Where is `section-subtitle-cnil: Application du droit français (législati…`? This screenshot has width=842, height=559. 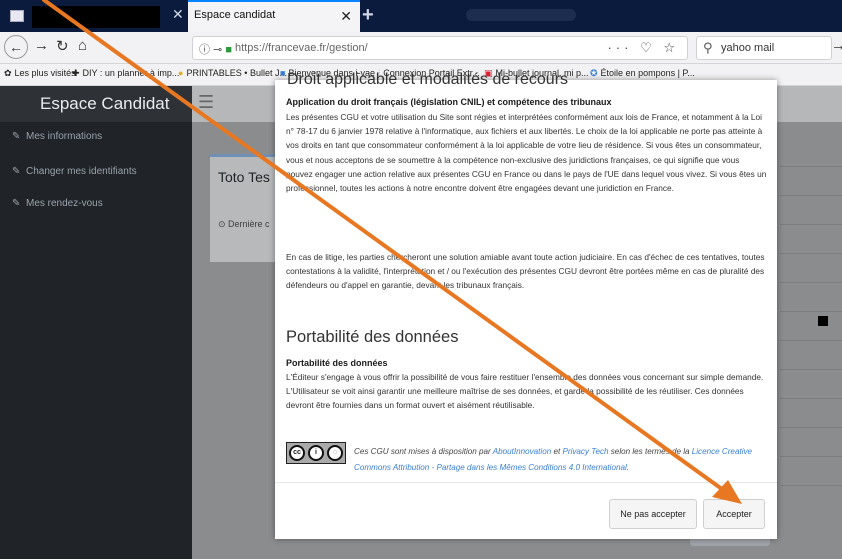 section-subtitle-cnil: Application du droit français (législati… is located at coordinates (449, 102).